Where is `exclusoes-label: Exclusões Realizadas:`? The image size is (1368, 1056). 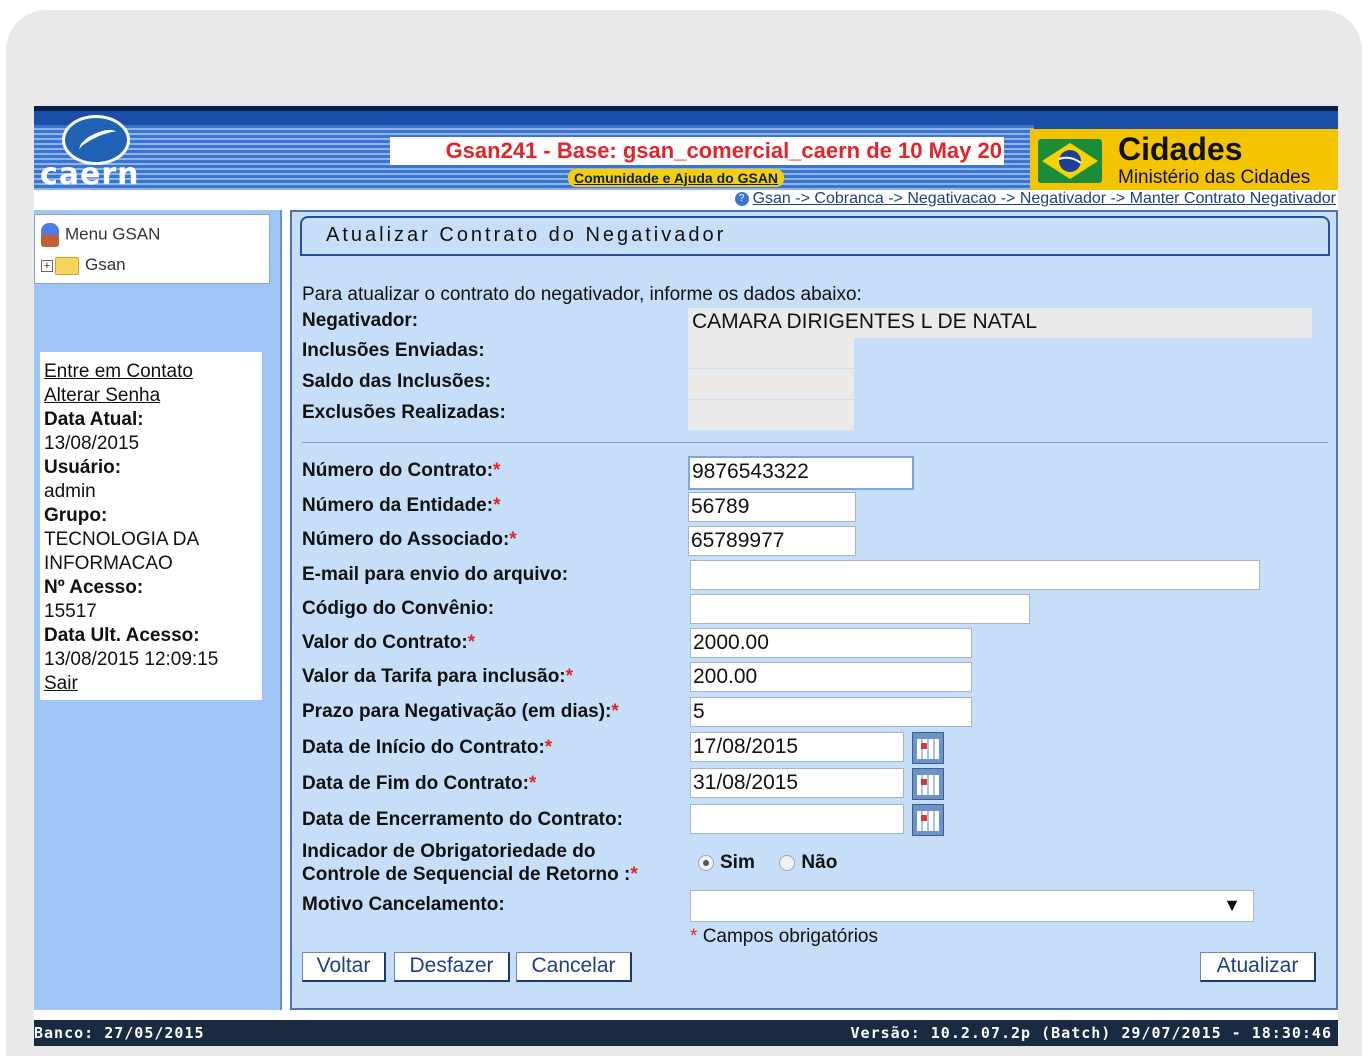
exclusoes-label: Exclusões Realizadas: is located at coordinates (404, 412).